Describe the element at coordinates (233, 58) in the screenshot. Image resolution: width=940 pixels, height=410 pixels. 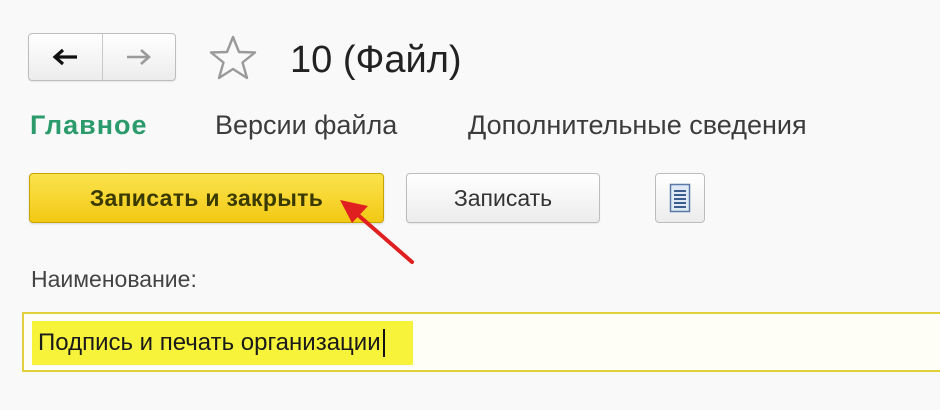
I see `star-outline-icon` at that location.